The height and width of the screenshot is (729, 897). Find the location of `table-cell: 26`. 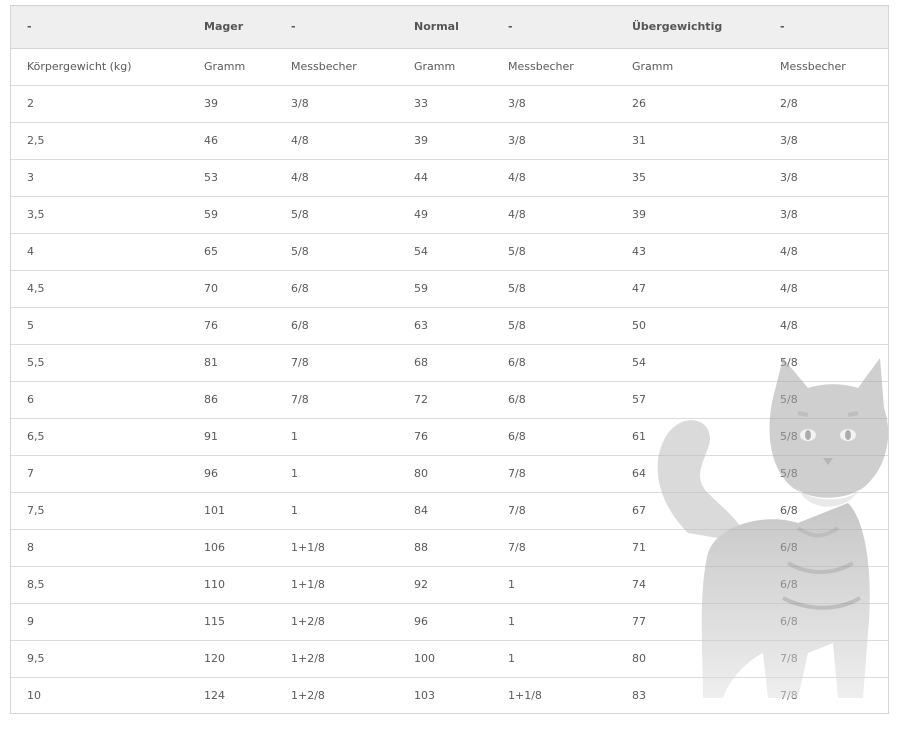

table-cell: 26 is located at coordinates (690, 104).